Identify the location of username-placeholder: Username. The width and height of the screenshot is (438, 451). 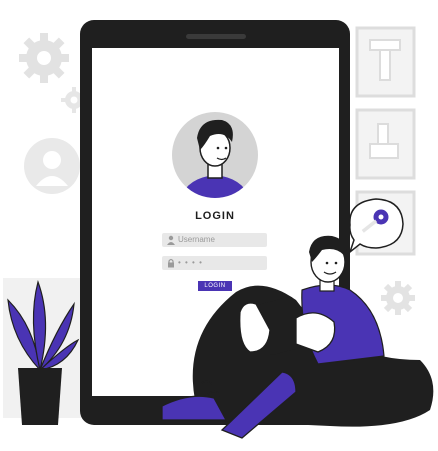
(196, 239).